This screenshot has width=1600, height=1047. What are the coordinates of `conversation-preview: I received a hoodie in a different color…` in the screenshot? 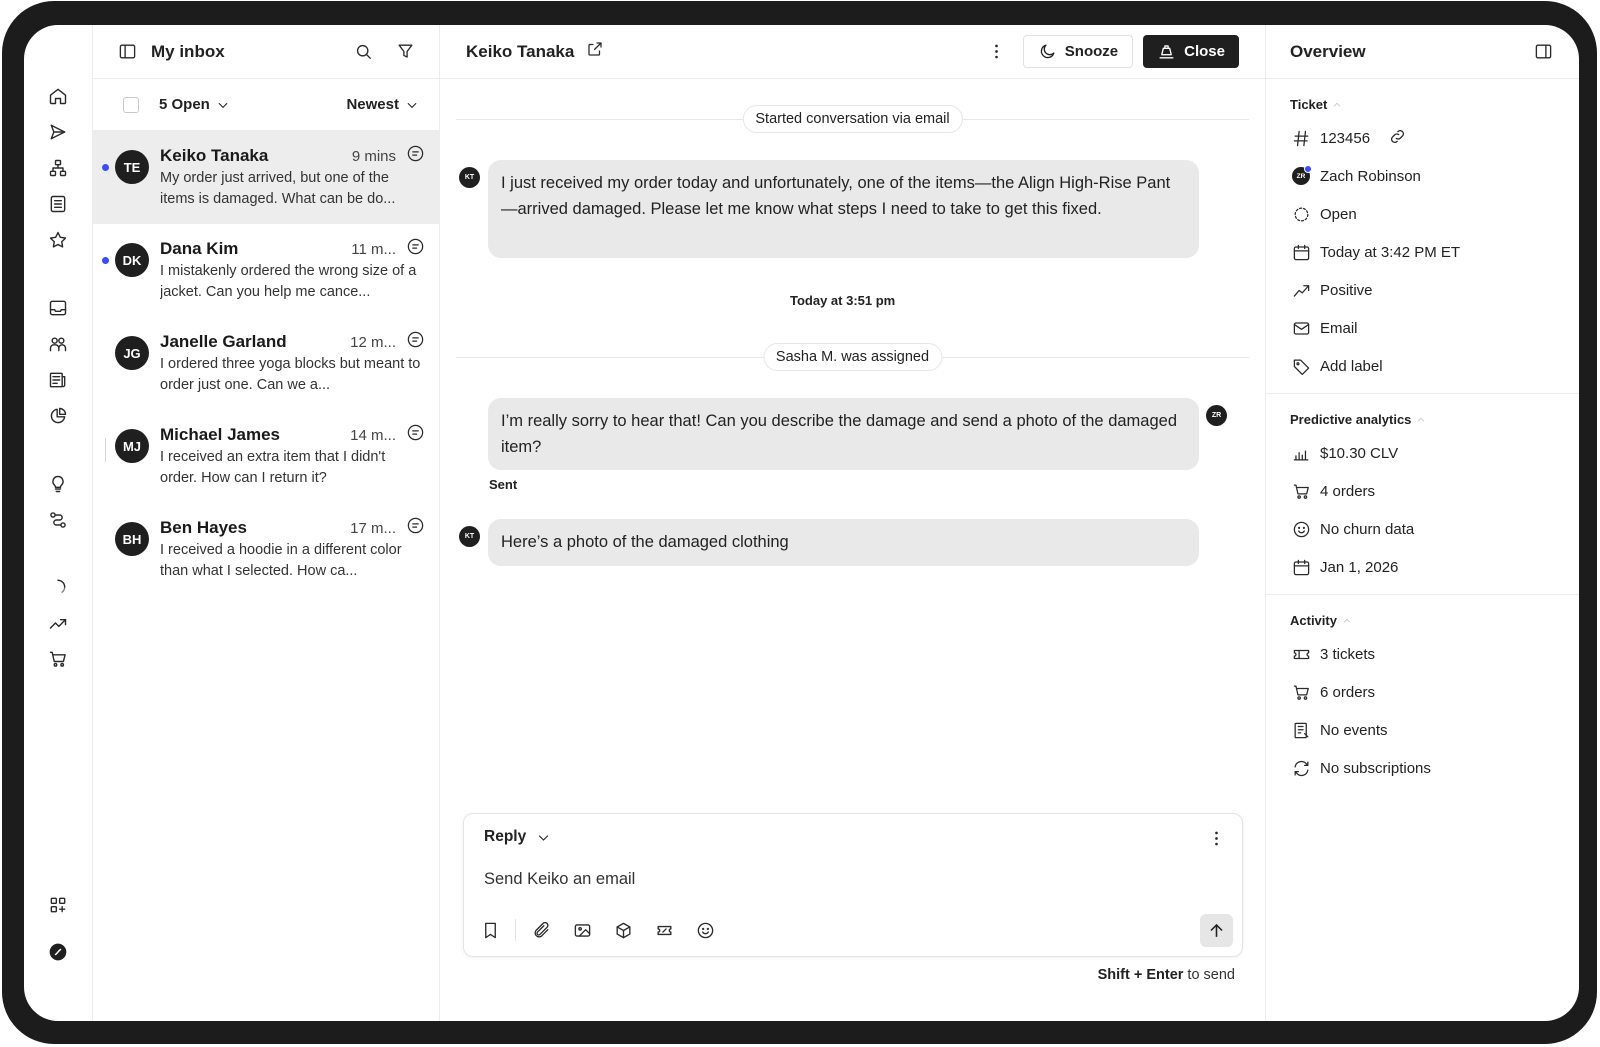 It's located at (281, 560).